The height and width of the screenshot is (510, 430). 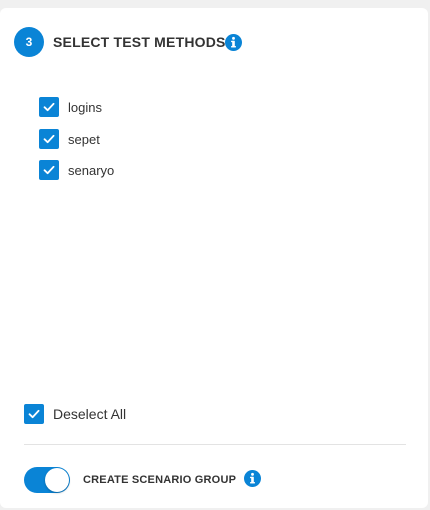 What do you see at coordinates (215, 444) in the screenshot?
I see `divider` at bounding box center [215, 444].